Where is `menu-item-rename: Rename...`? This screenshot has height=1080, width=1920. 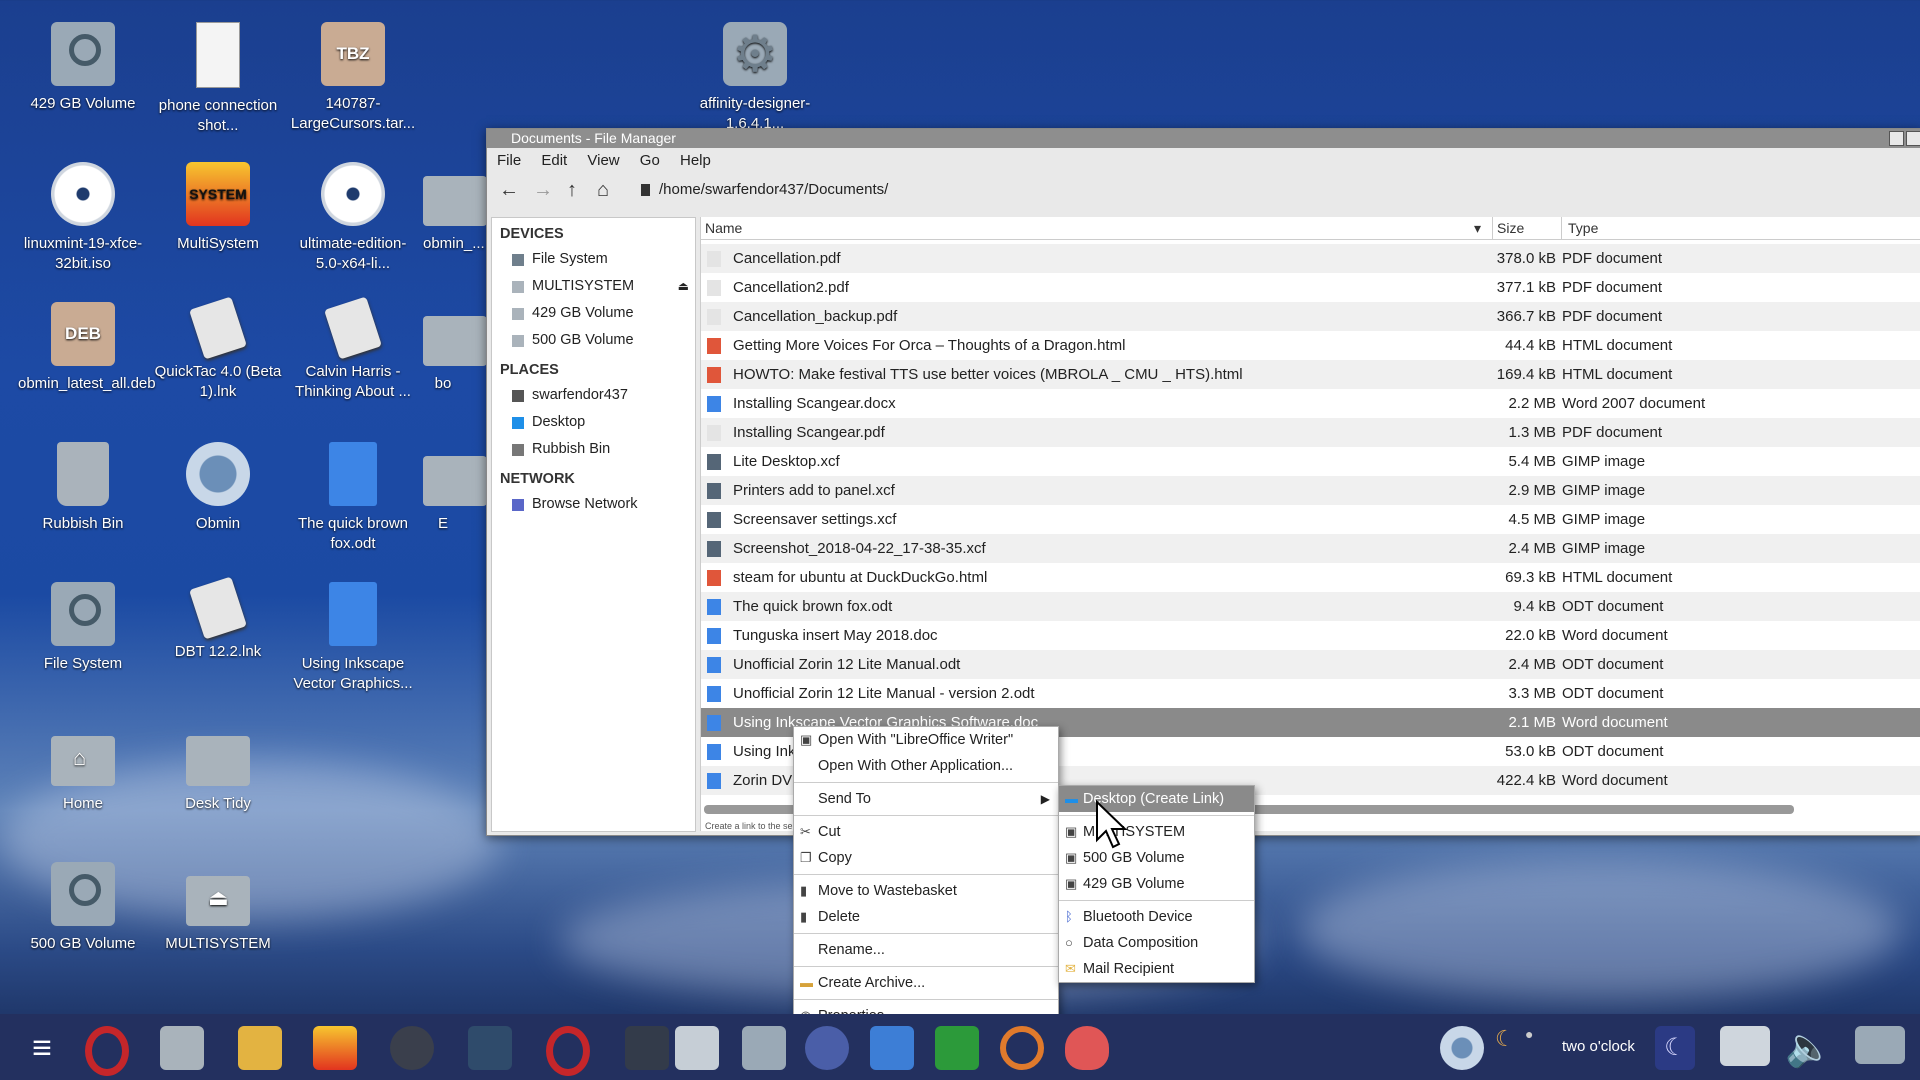
menu-item-rename: Rename... is located at coordinates (926, 950).